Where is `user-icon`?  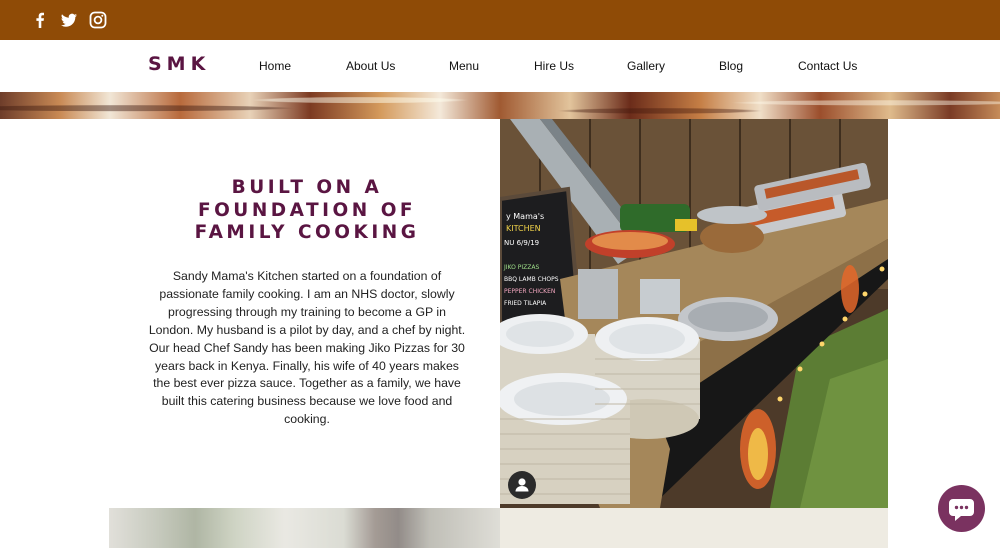
user-icon is located at coordinates (522, 485).